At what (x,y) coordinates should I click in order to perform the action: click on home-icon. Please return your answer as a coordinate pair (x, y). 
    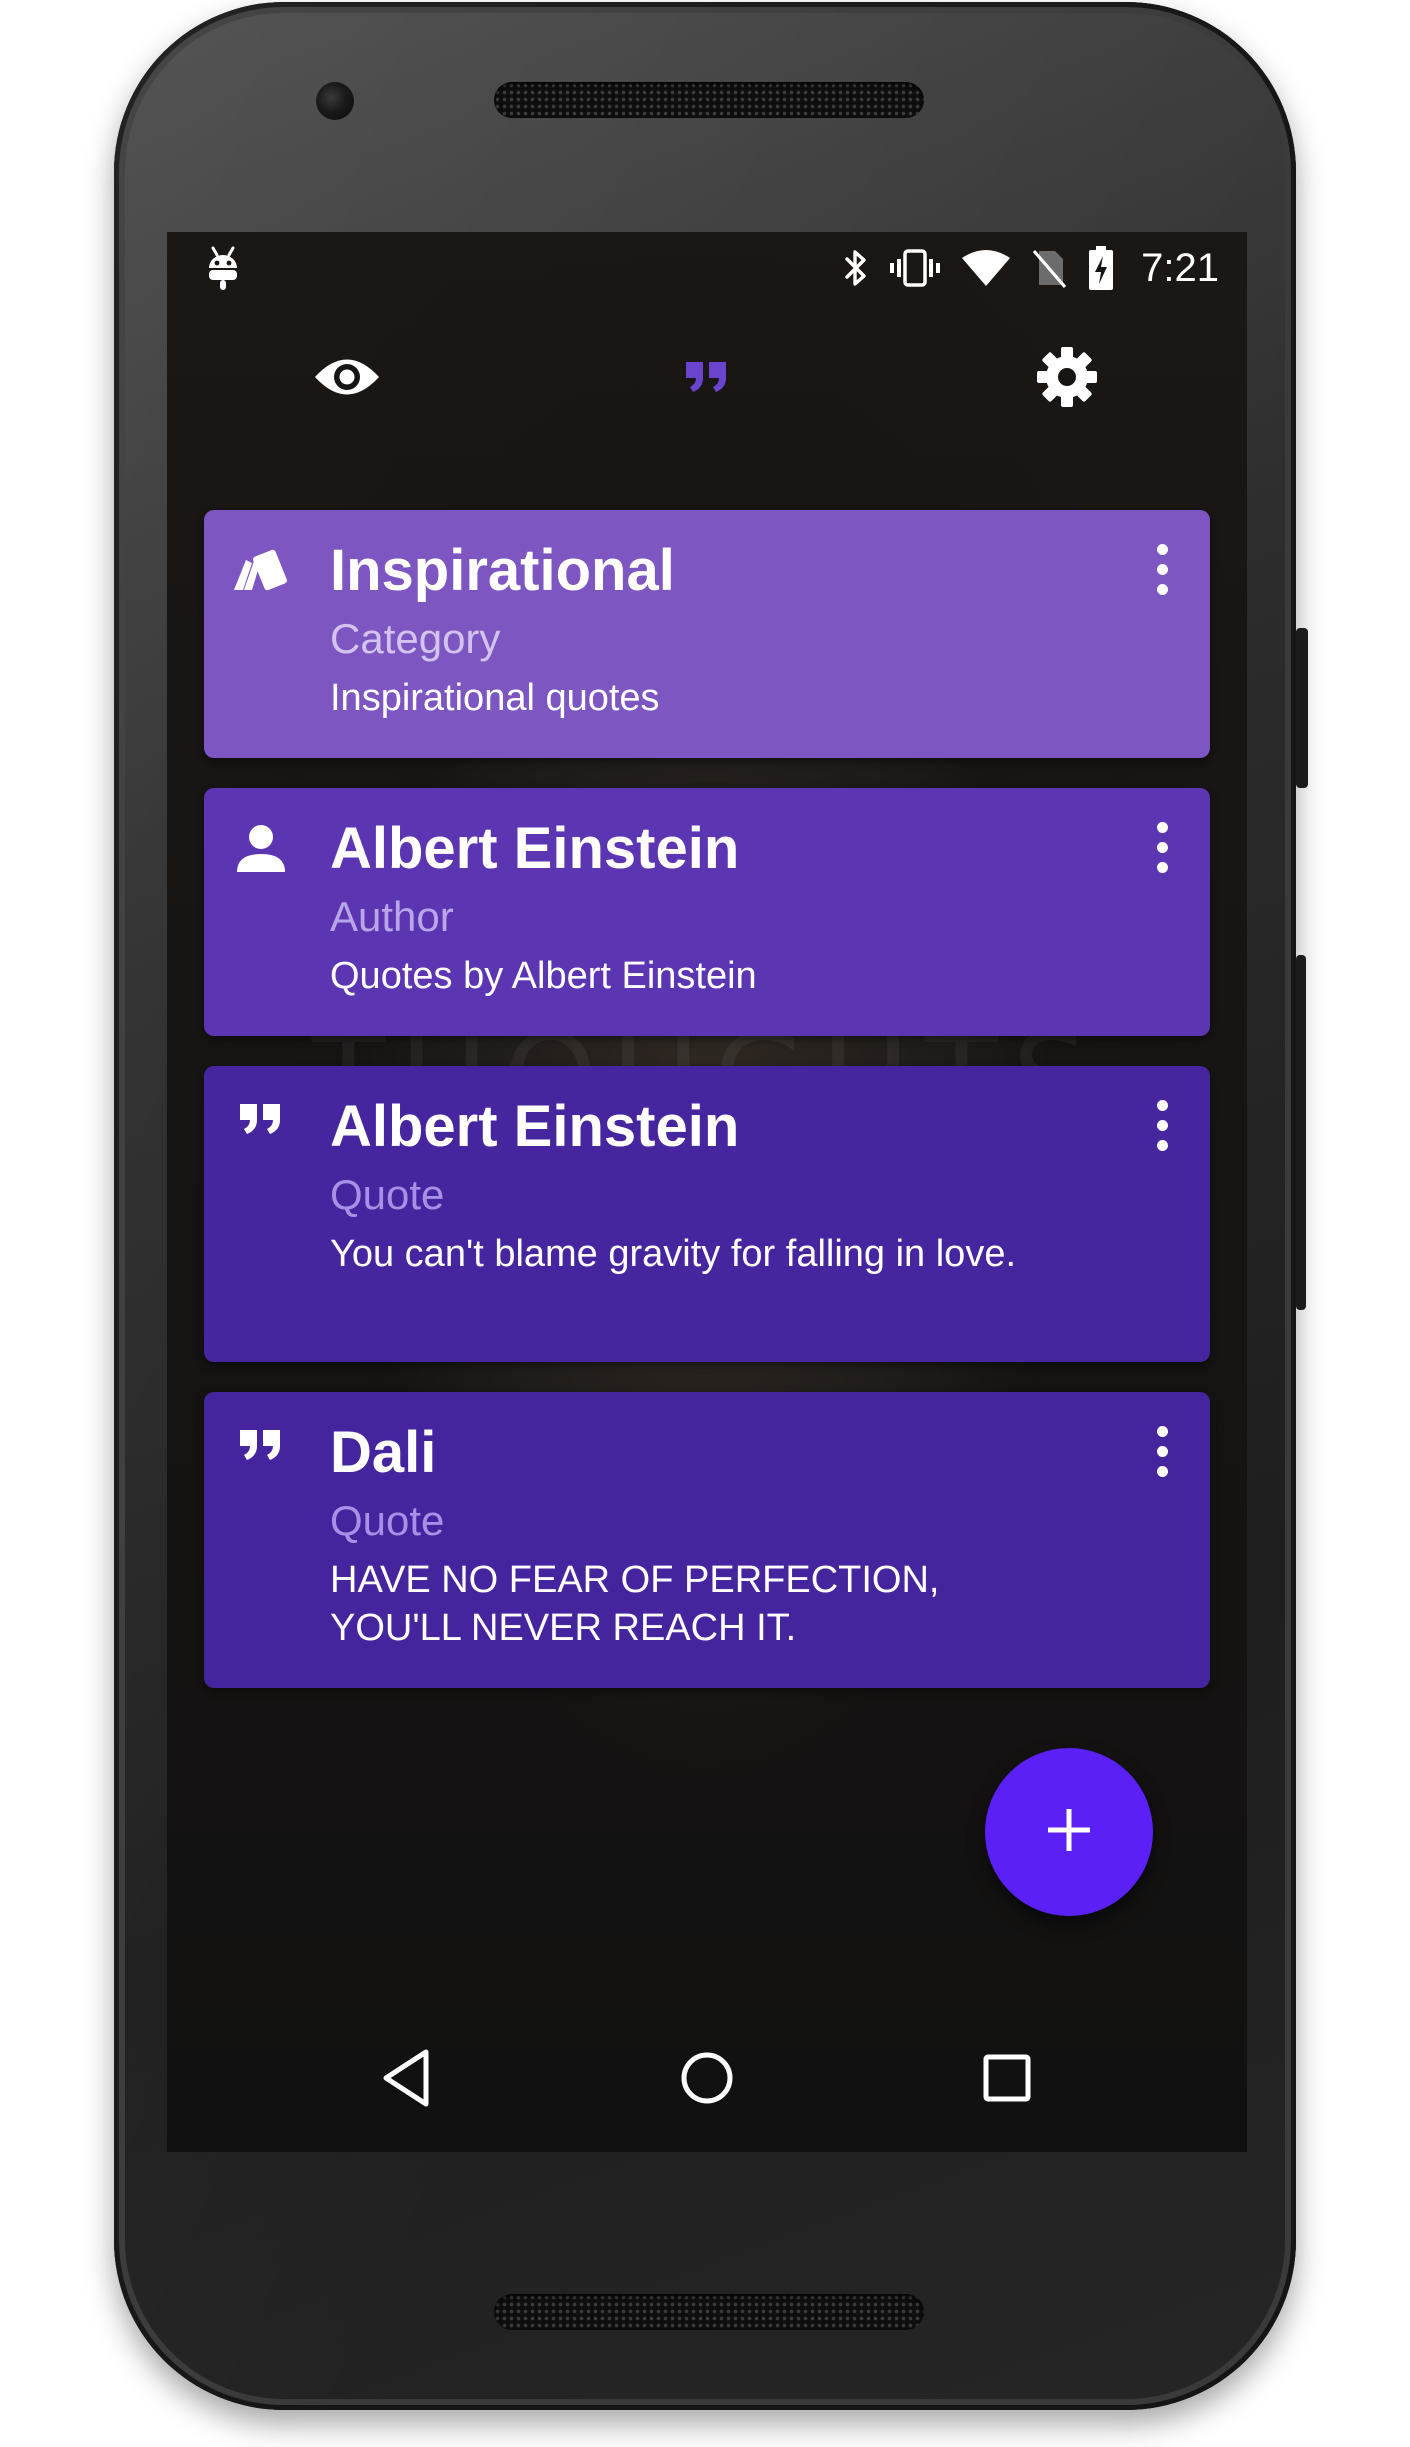
    Looking at the image, I should click on (707, 2080).